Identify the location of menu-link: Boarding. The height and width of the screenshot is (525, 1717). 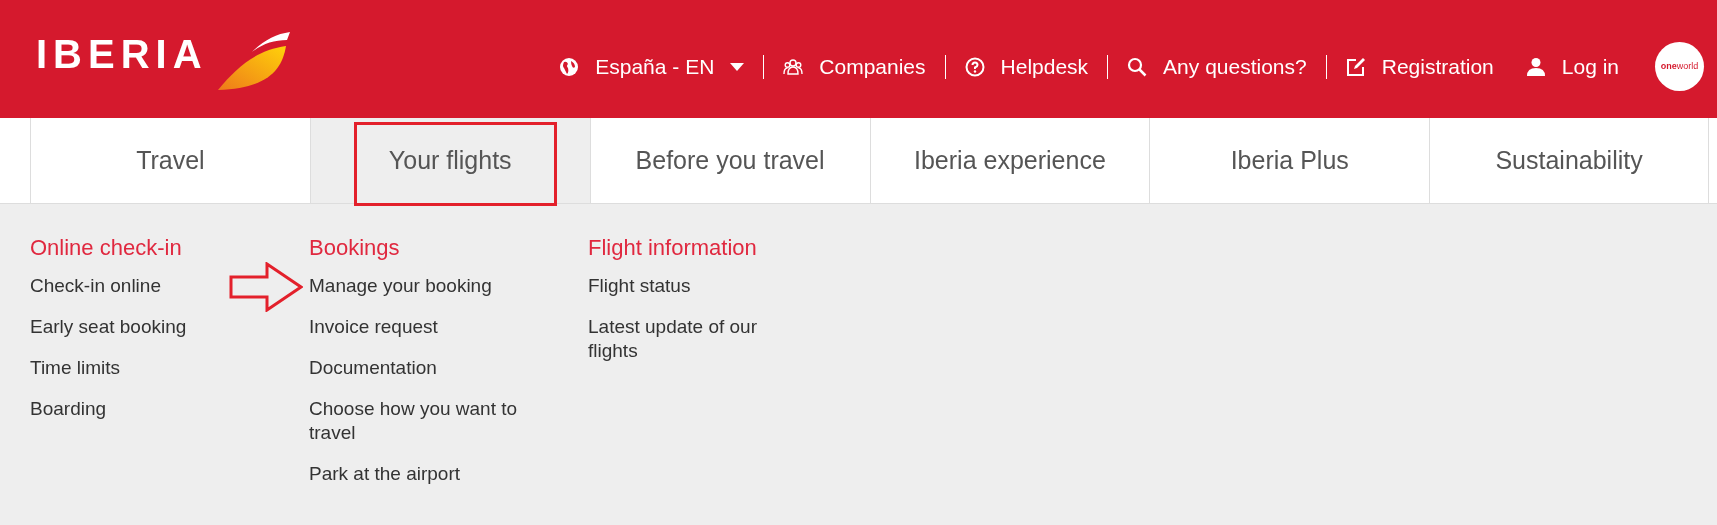
(137, 409).